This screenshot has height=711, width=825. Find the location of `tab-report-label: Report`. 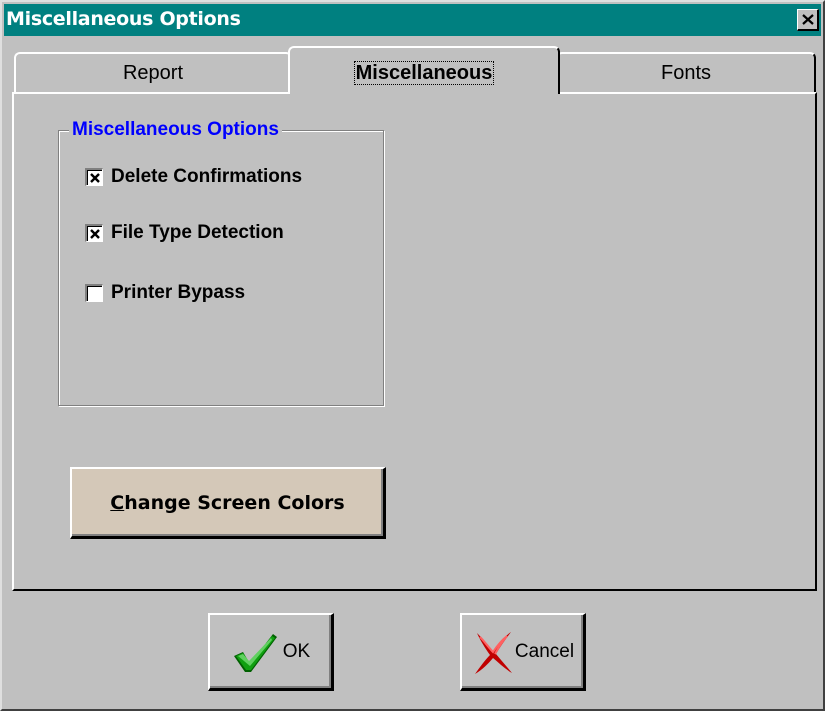

tab-report-label: Report is located at coordinates (153, 73).